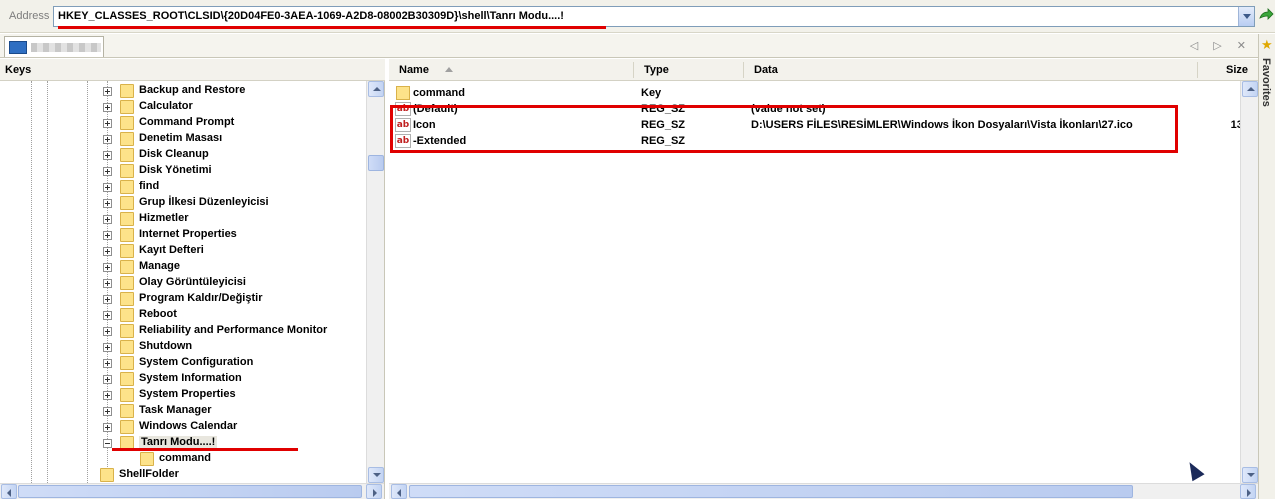  I want to click on tree-item-label: Grup İlkesi Düzenleyicisi, so click(204, 202).